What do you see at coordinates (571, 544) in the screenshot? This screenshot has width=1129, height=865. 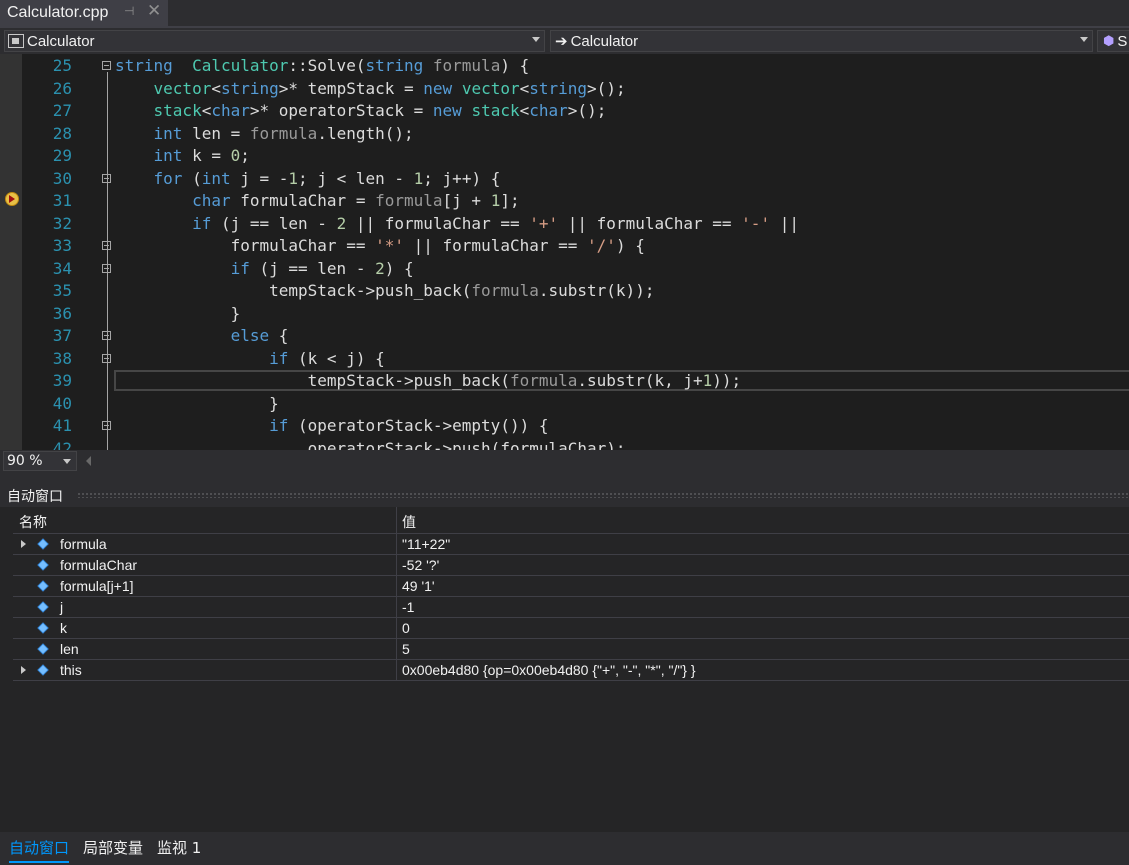 I see `table-row: formula "11+22"` at bounding box center [571, 544].